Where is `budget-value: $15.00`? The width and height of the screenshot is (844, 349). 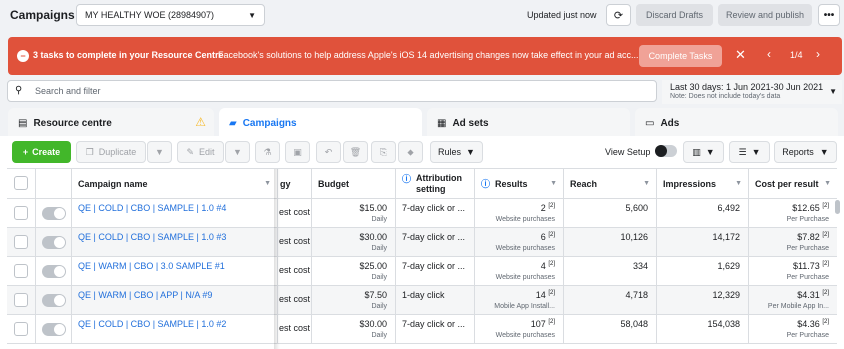
budget-value: $15.00 is located at coordinates (373, 208).